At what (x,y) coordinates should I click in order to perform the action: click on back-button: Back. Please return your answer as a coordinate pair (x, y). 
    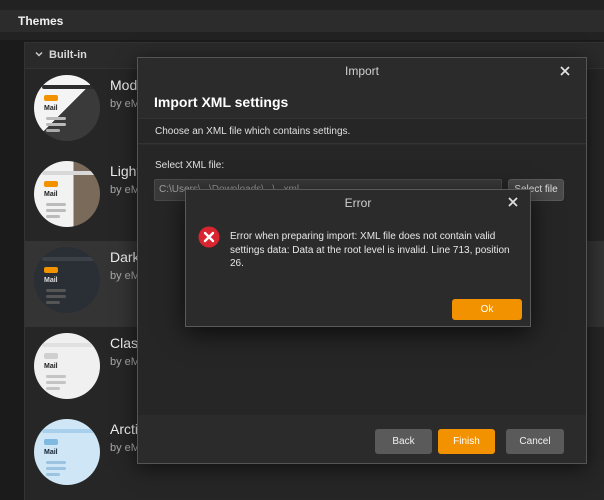
    Looking at the image, I should click on (403, 441).